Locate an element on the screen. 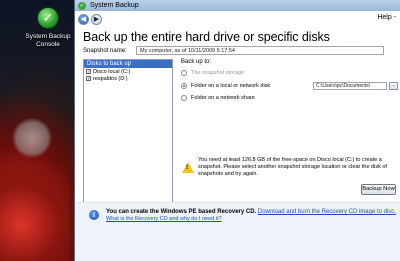 The width and height of the screenshot is (400, 261). warning-icon is located at coordinates (188, 167).